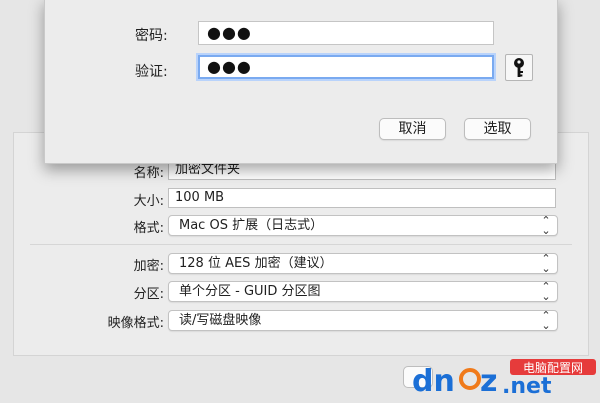 The height and width of the screenshot is (403, 600). What do you see at coordinates (148, 266) in the screenshot?
I see `encryption-label: 加密:` at bounding box center [148, 266].